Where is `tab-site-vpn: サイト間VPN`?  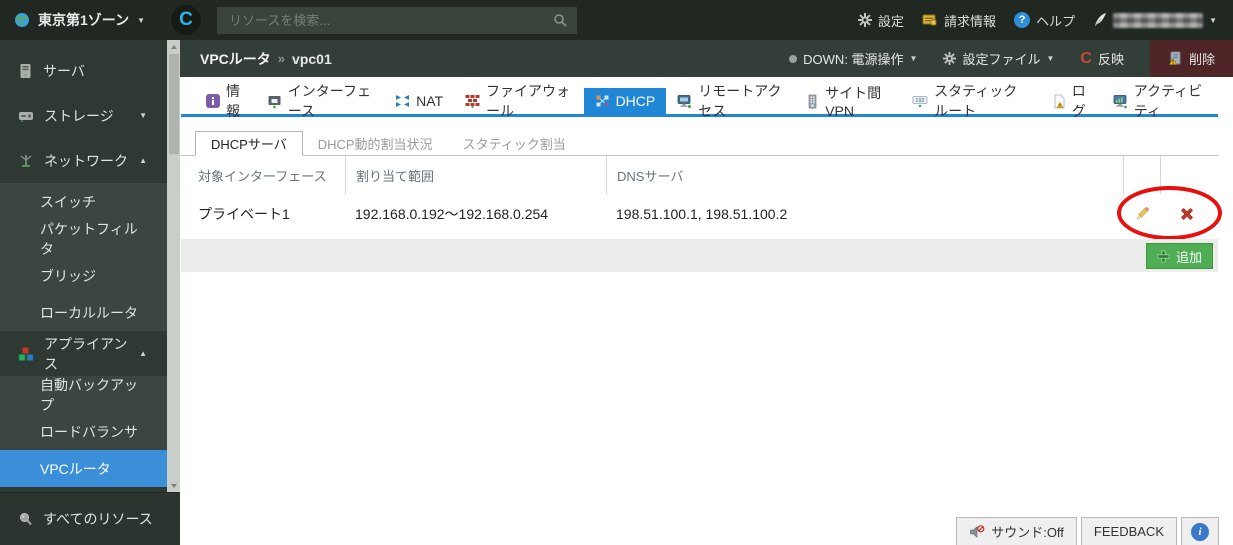
tab-site-vpn: サイト間VPN is located at coordinates (848, 102).